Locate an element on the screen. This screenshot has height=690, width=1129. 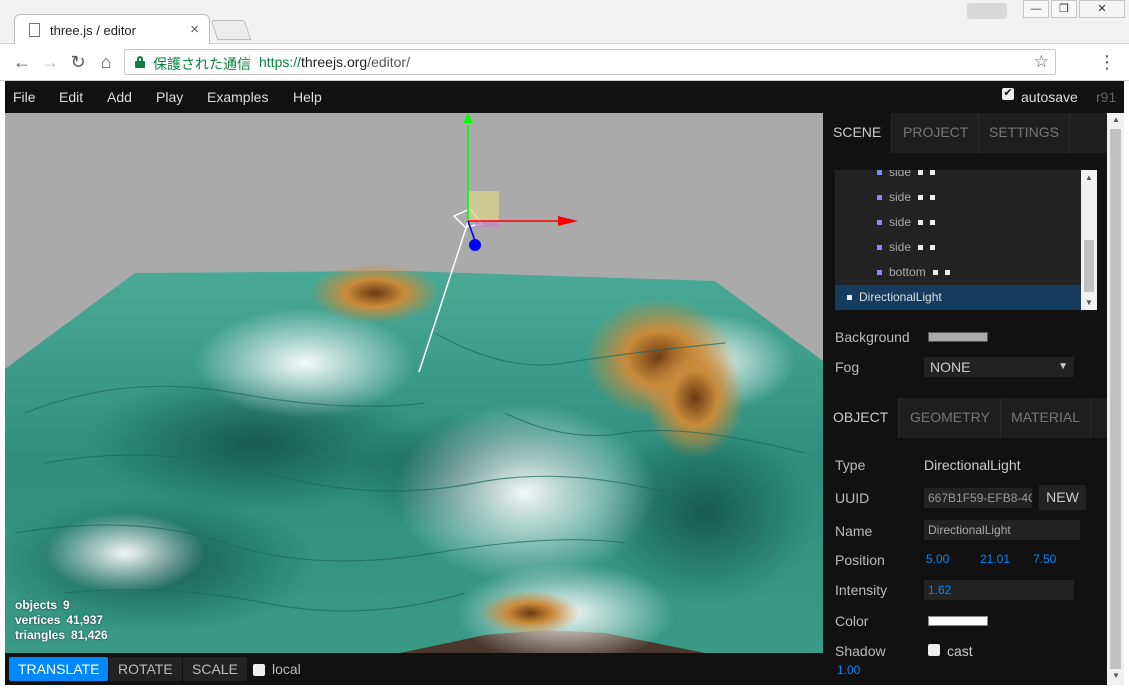
forward-arrow-icon: → is located at coordinates (50, 62).